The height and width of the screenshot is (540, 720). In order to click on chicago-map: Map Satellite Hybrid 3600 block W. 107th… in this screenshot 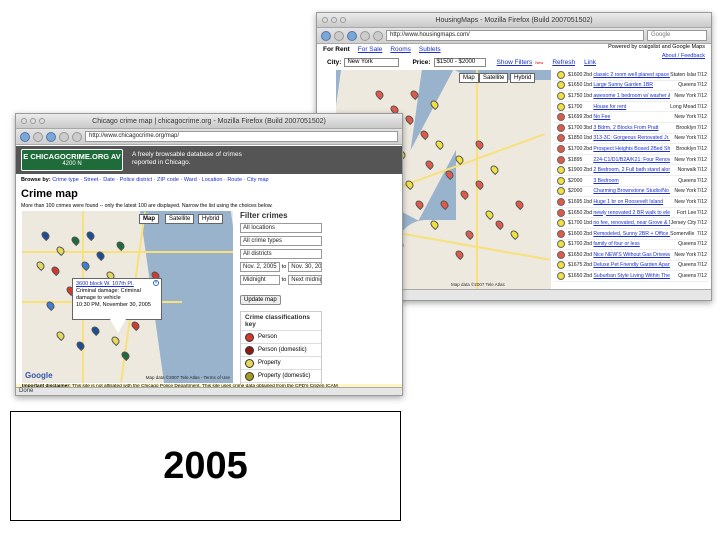, I will do `click(127, 297)`.